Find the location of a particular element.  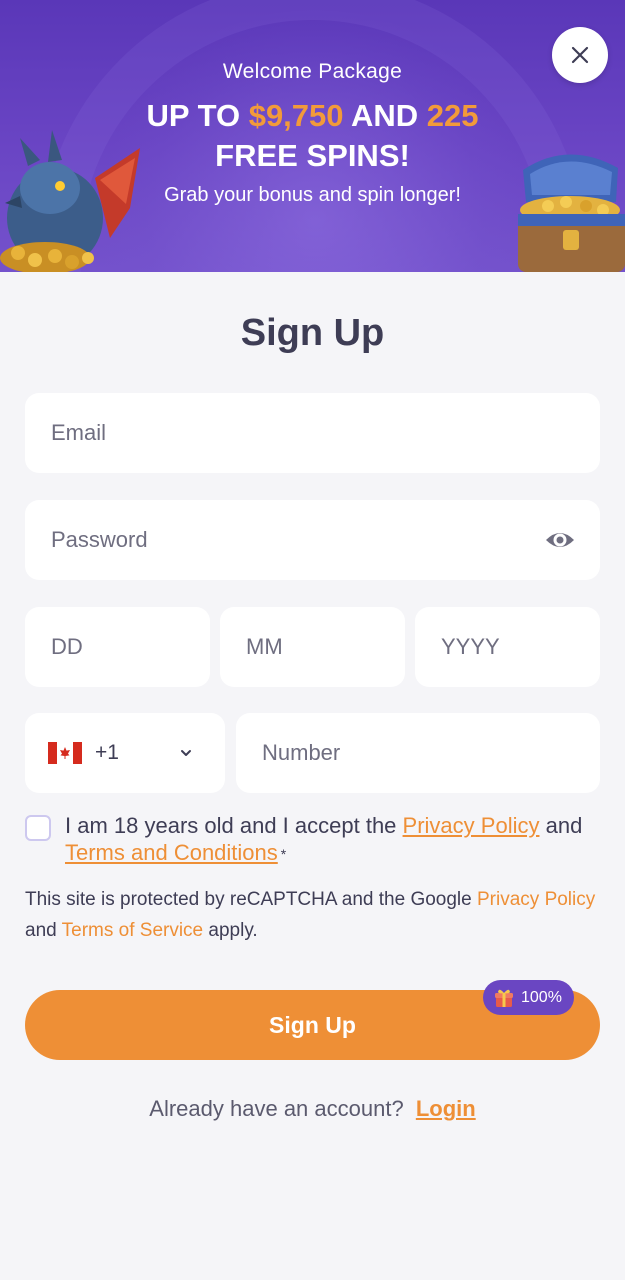

login-prompt: Already have an account? Login is located at coordinates (312, 1109).